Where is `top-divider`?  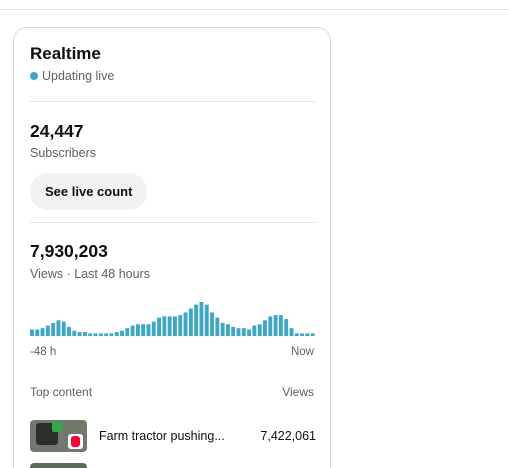
top-divider is located at coordinates (254, 9).